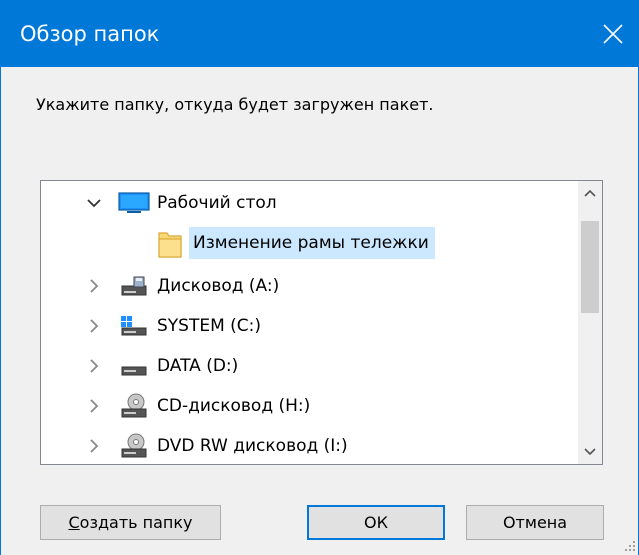 The height and width of the screenshot is (555, 639). What do you see at coordinates (170, 246) in the screenshot?
I see `folder-icon` at bounding box center [170, 246].